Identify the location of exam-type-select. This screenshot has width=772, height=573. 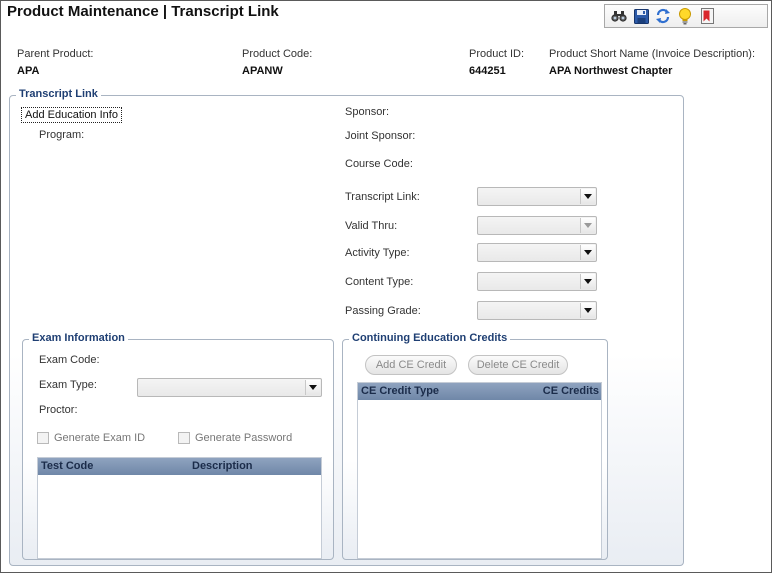
(229, 387).